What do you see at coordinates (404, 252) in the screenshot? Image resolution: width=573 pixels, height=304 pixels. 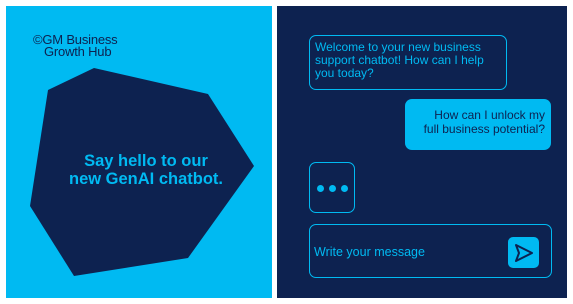 I see `message-input` at bounding box center [404, 252].